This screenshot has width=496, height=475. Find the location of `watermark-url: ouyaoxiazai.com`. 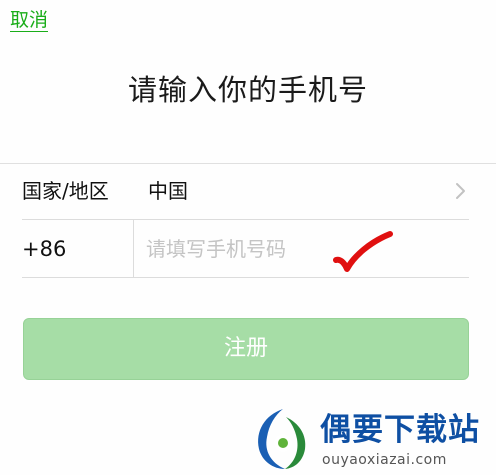

watermark-url: ouyaoxiazai.com is located at coordinates (384, 460).